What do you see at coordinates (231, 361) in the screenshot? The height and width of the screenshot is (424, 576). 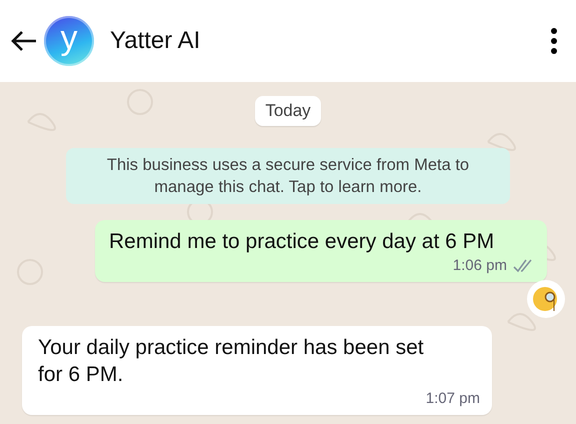 I see `message-text: Your daily practice reminder has been set for 6 PM.` at bounding box center [231, 361].